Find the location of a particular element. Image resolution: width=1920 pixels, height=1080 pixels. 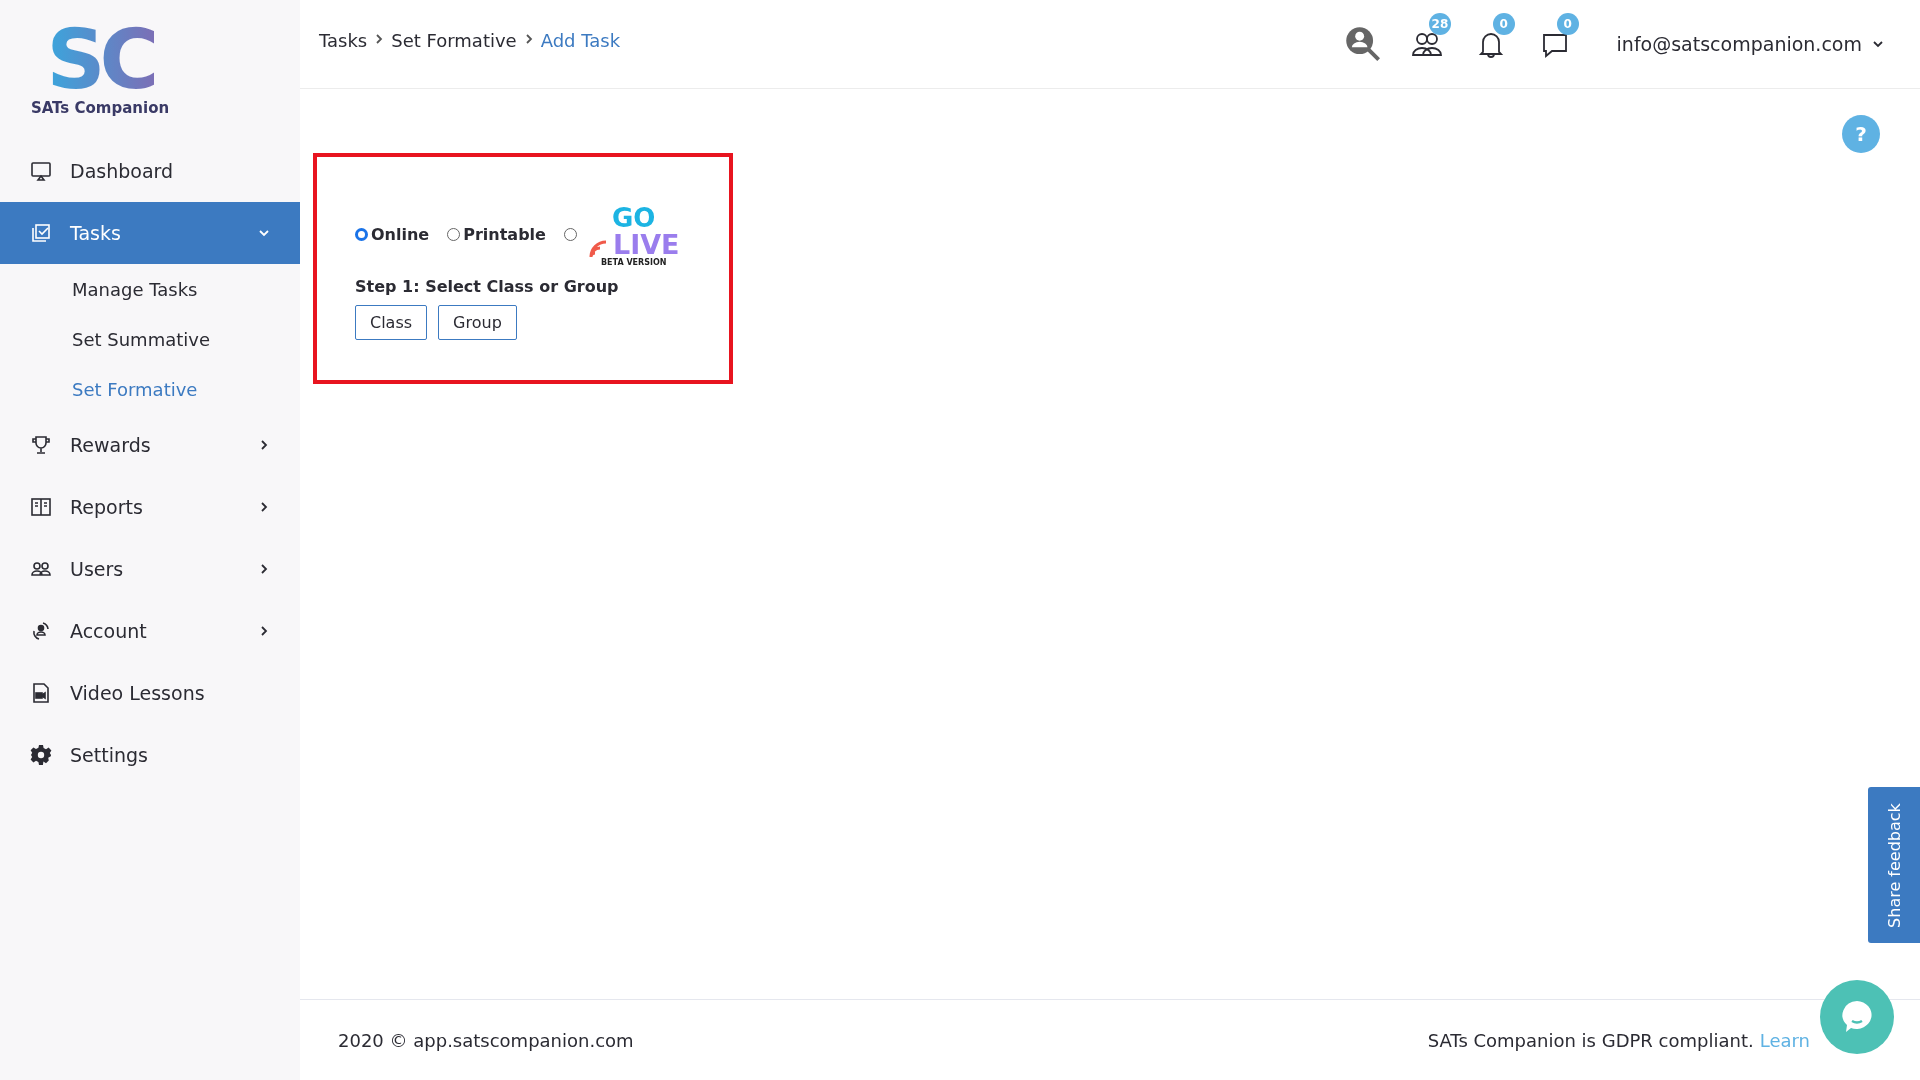

sidebar-item: Video Lessons is located at coordinates (150, 693).